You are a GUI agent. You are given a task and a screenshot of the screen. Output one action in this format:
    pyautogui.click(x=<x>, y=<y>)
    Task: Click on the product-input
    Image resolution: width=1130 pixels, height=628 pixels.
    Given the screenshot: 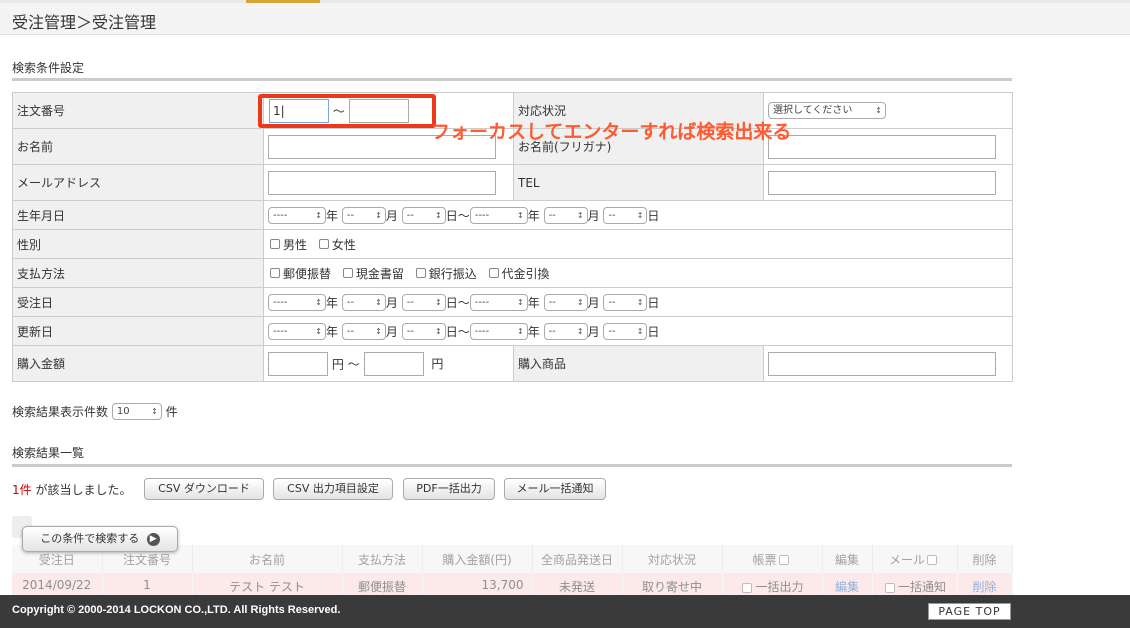 What is the action you would take?
    pyautogui.click(x=882, y=363)
    